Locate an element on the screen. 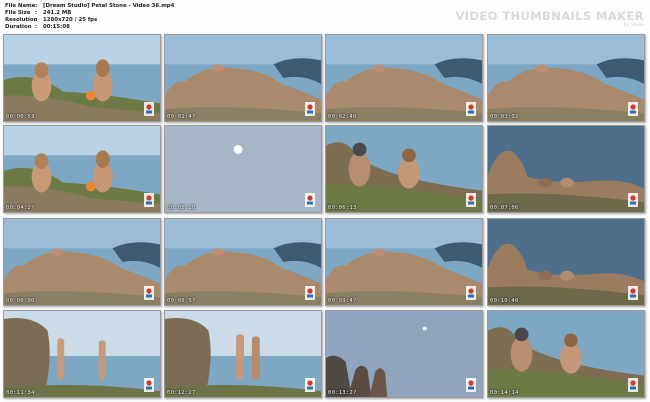 The width and height of the screenshot is (650, 402). thumbnail-timestamp: 00:07:06 is located at coordinates (504, 208).